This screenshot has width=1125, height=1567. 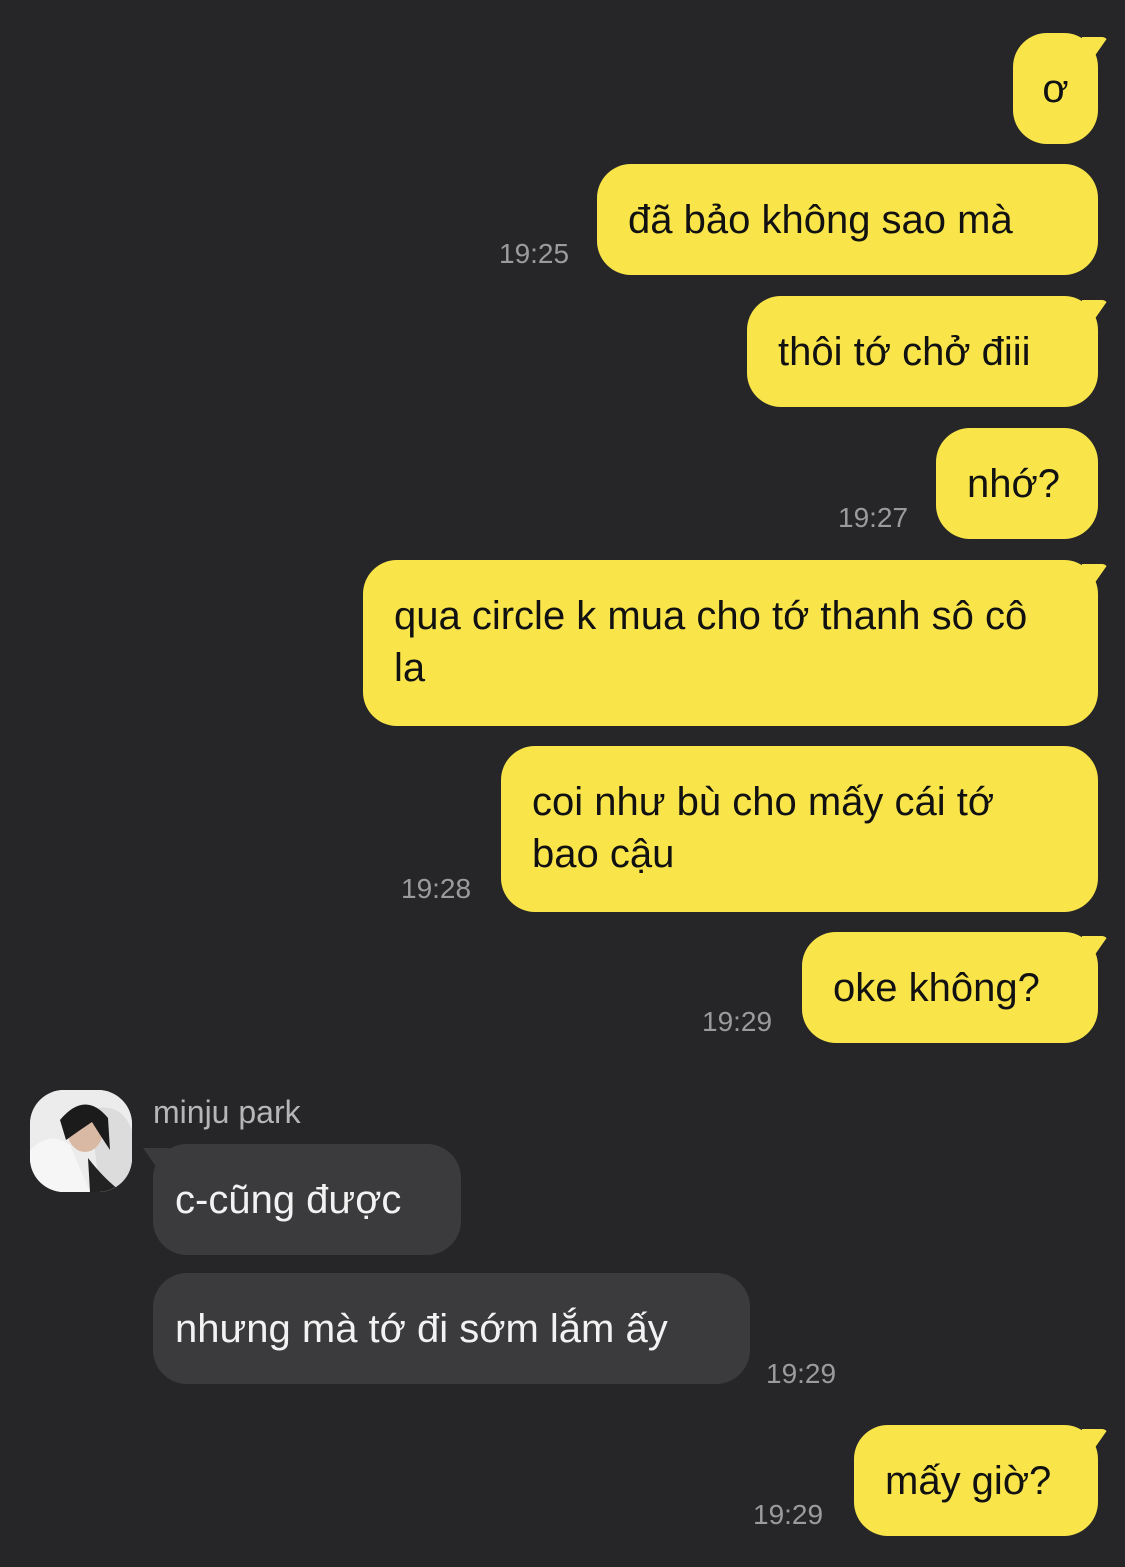 I want to click on message-text: coi như bù cho mấy cái tớ bao cậu, so click(x=763, y=828).